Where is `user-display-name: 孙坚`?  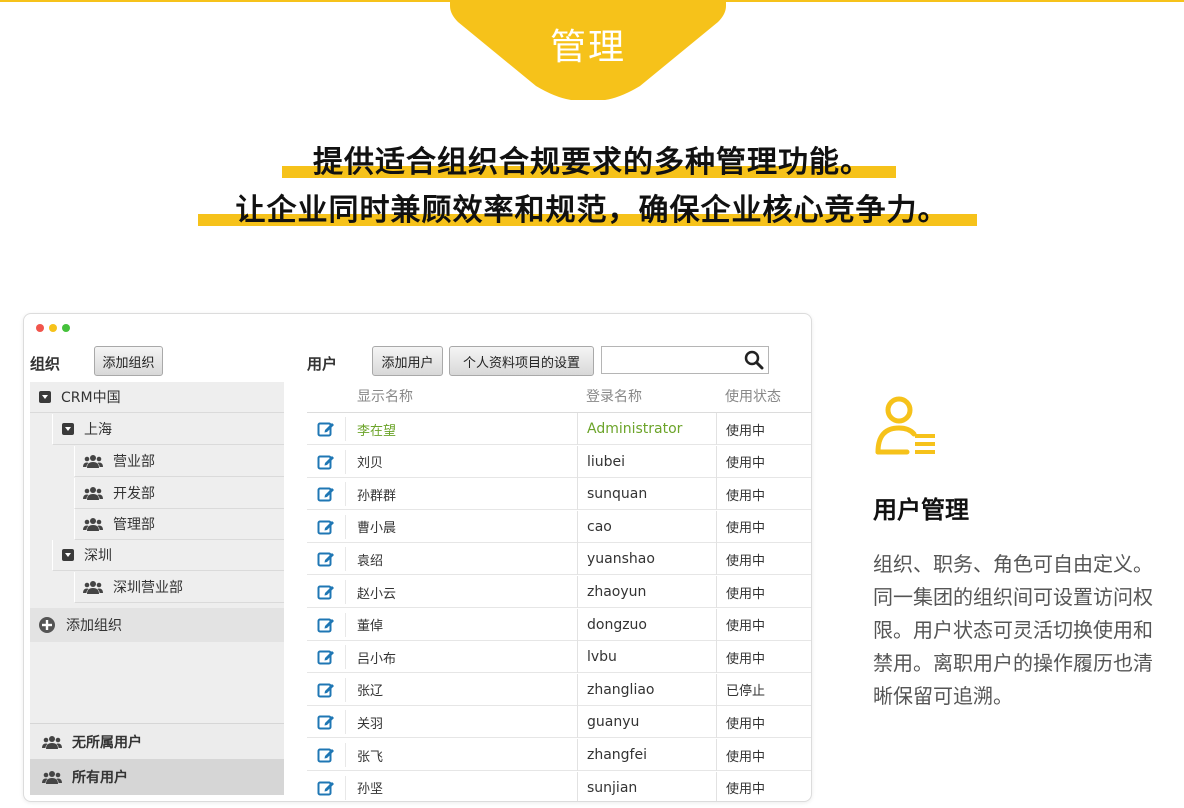 user-display-name: 孙坚 is located at coordinates (370, 790).